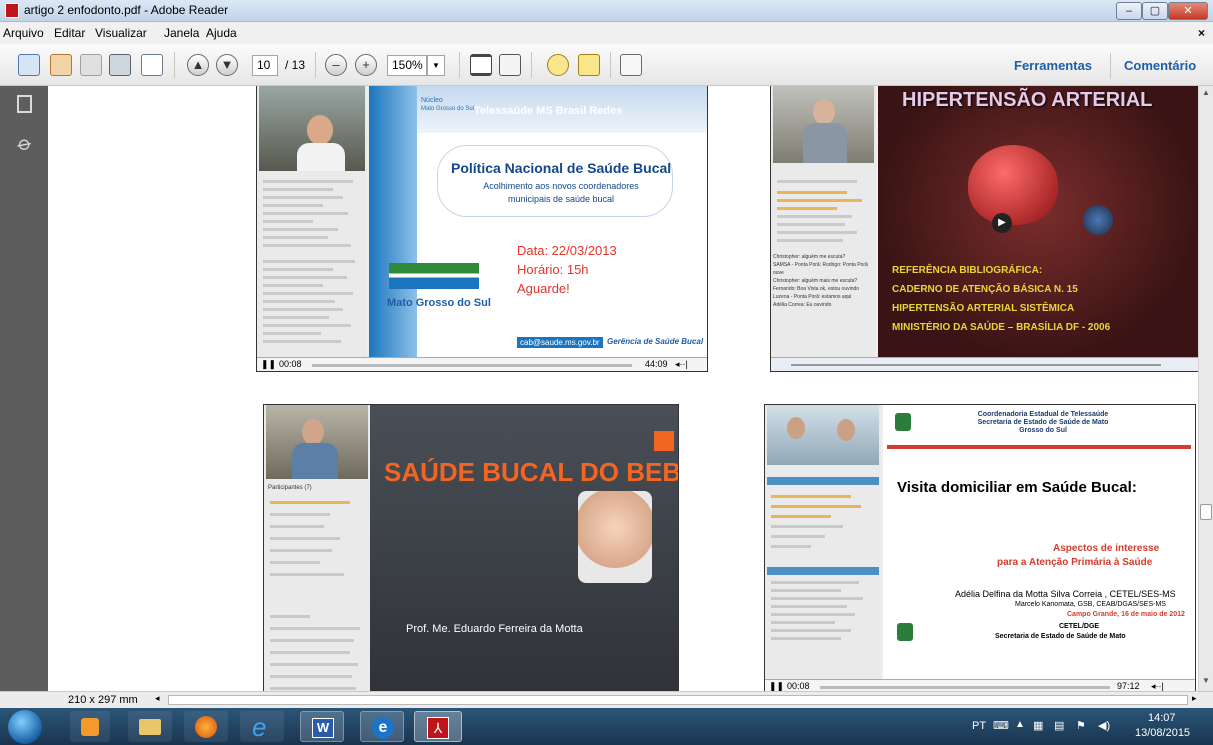  I want to click on open-file-icon, so click(61, 65).